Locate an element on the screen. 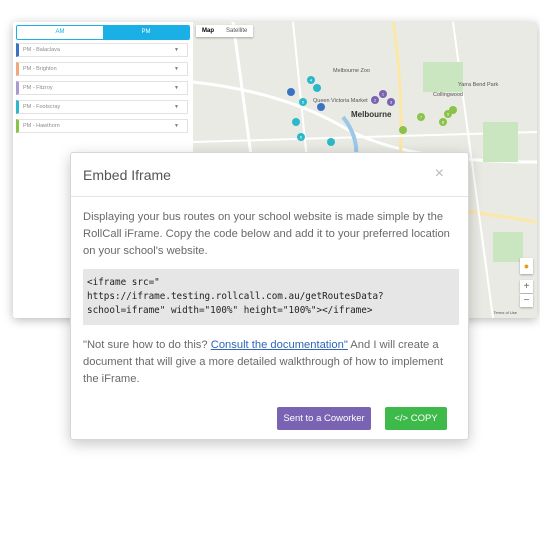  route-label: PM - Balaclava is located at coordinates (41, 50).